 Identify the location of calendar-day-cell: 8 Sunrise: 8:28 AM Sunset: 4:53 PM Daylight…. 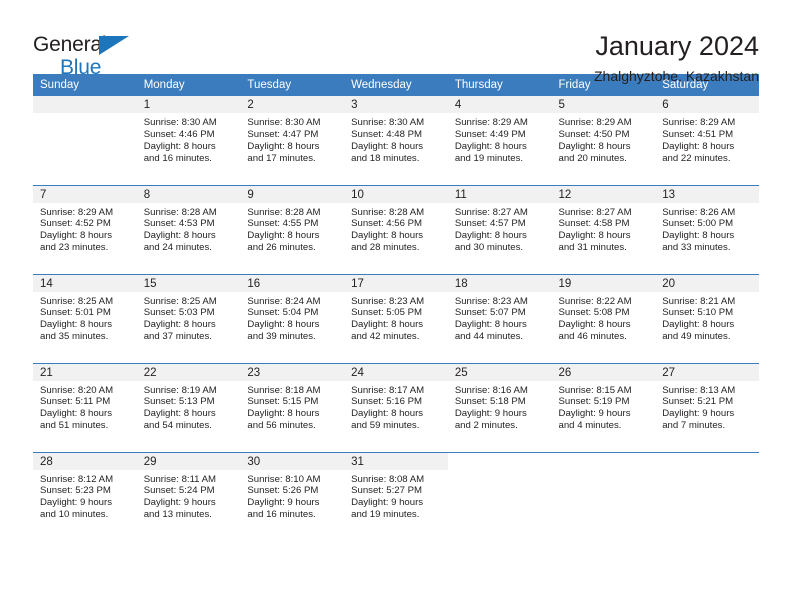
(188, 229).